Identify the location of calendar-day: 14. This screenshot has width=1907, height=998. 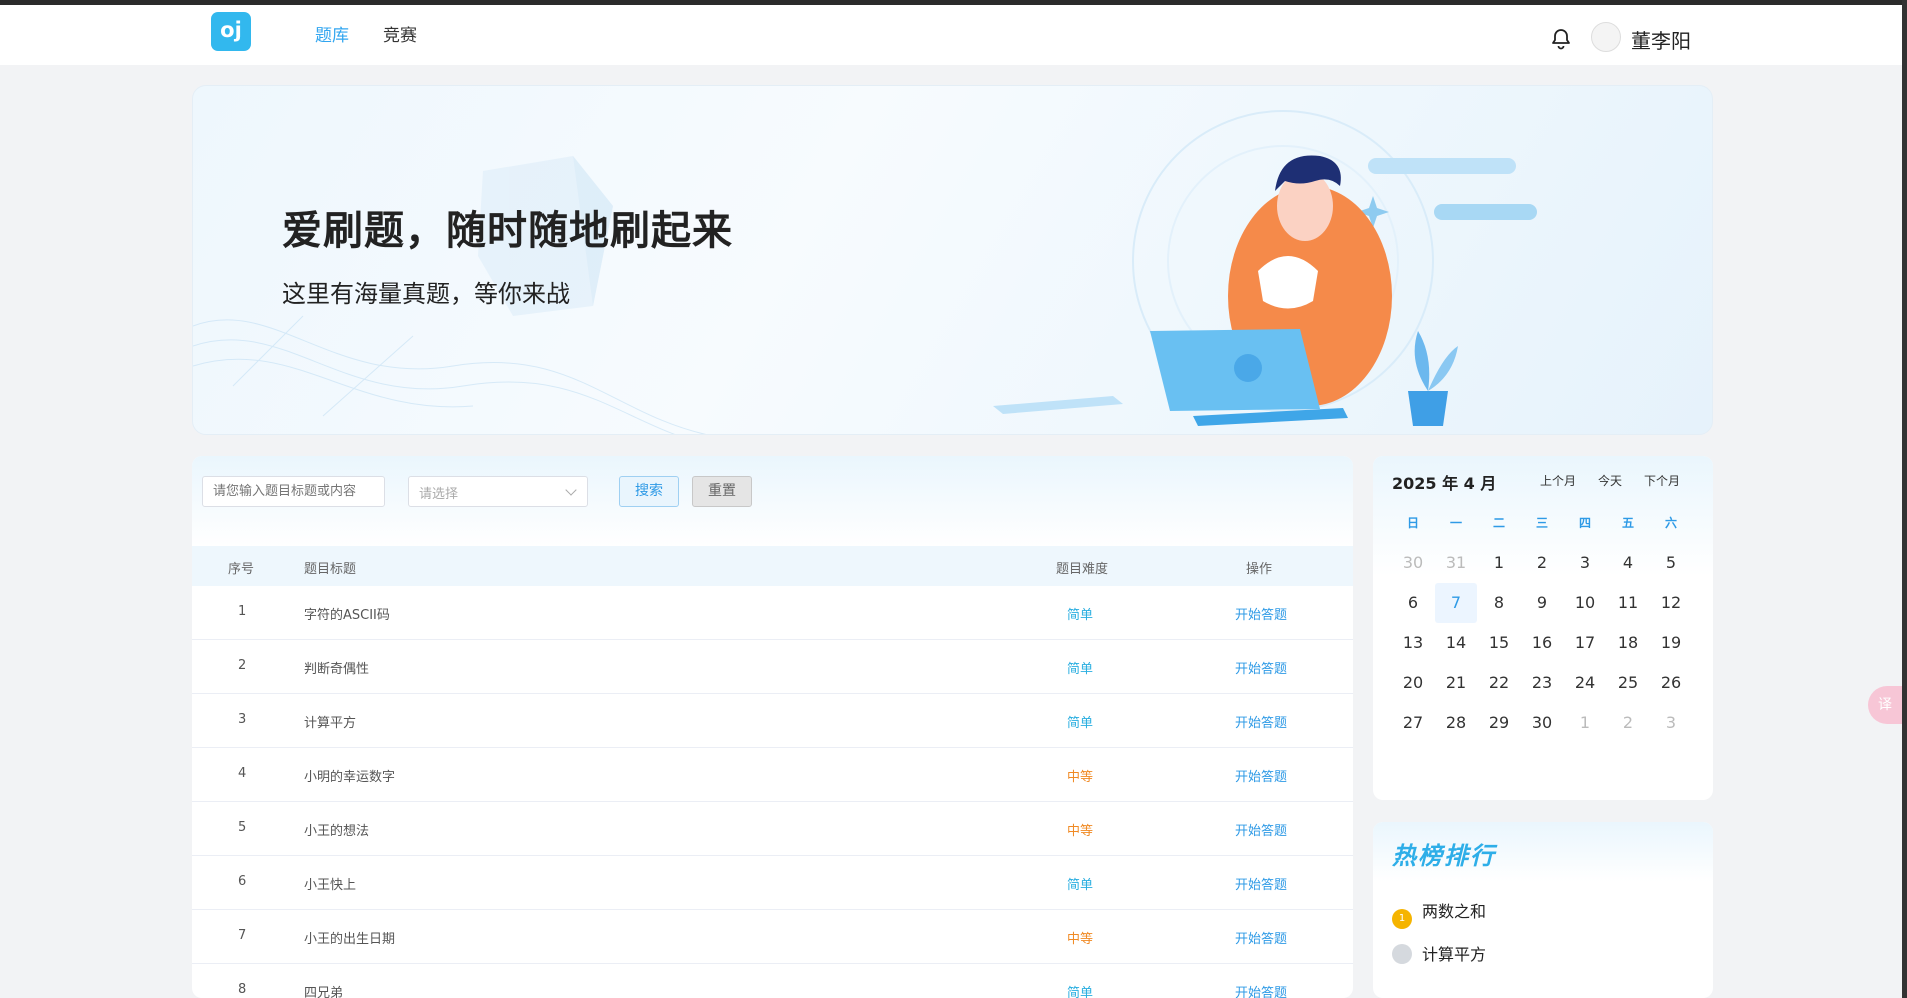
(1456, 643).